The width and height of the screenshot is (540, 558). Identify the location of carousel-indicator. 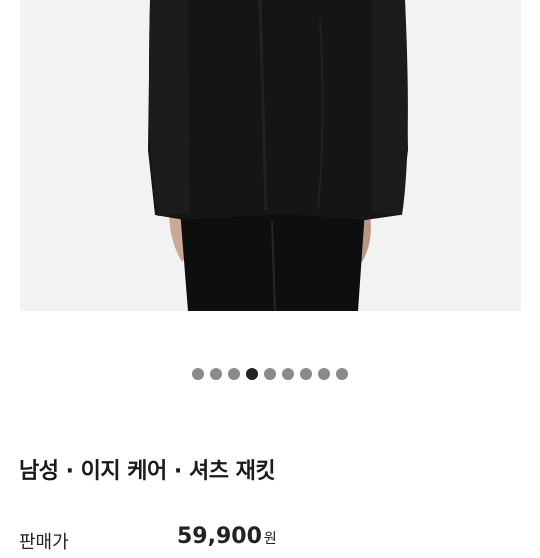
(270, 374).